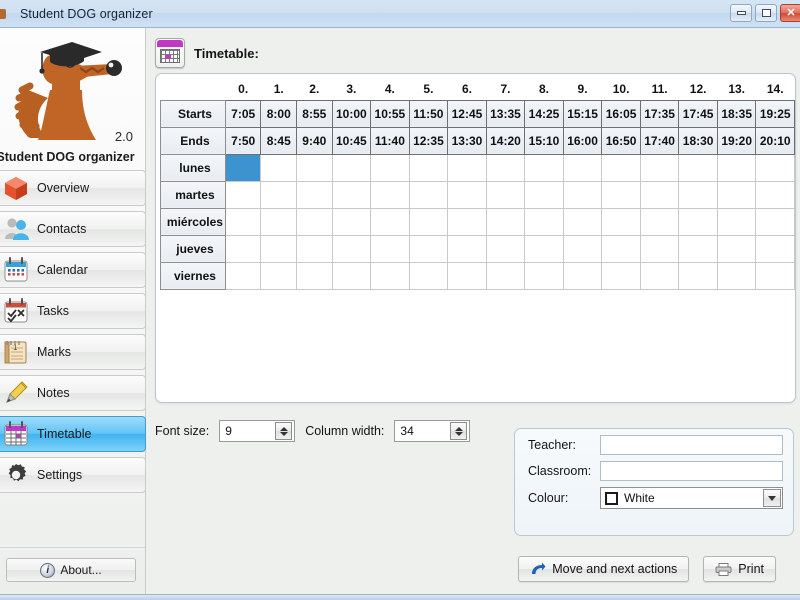 Image resolution: width=800 pixels, height=600 pixels. What do you see at coordinates (467, 140) in the screenshot?
I see `end-time-cell: 13:30` at bounding box center [467, 140].